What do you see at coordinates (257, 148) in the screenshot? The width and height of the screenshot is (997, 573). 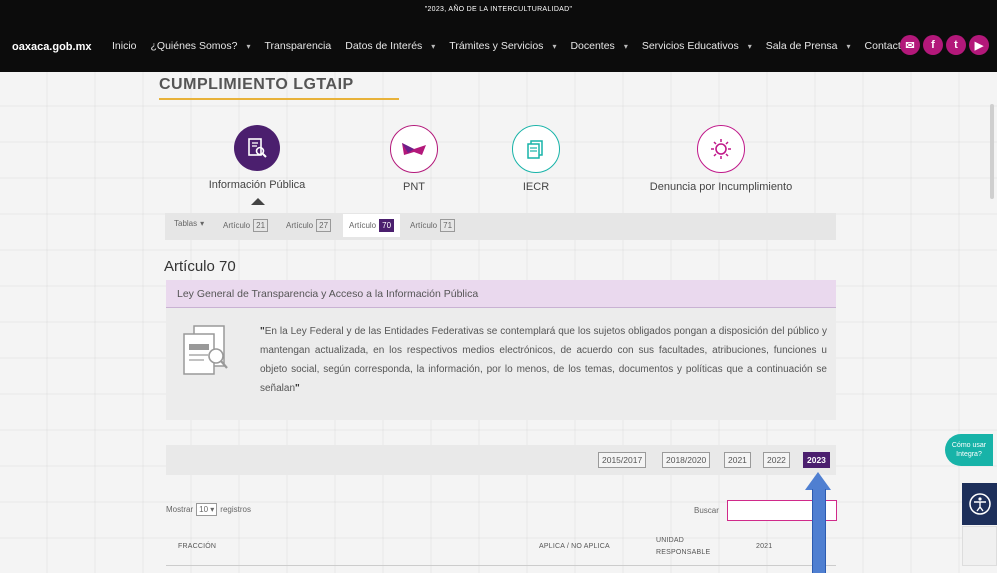 I see `document-search-icon` at bounding box center [257, 148].